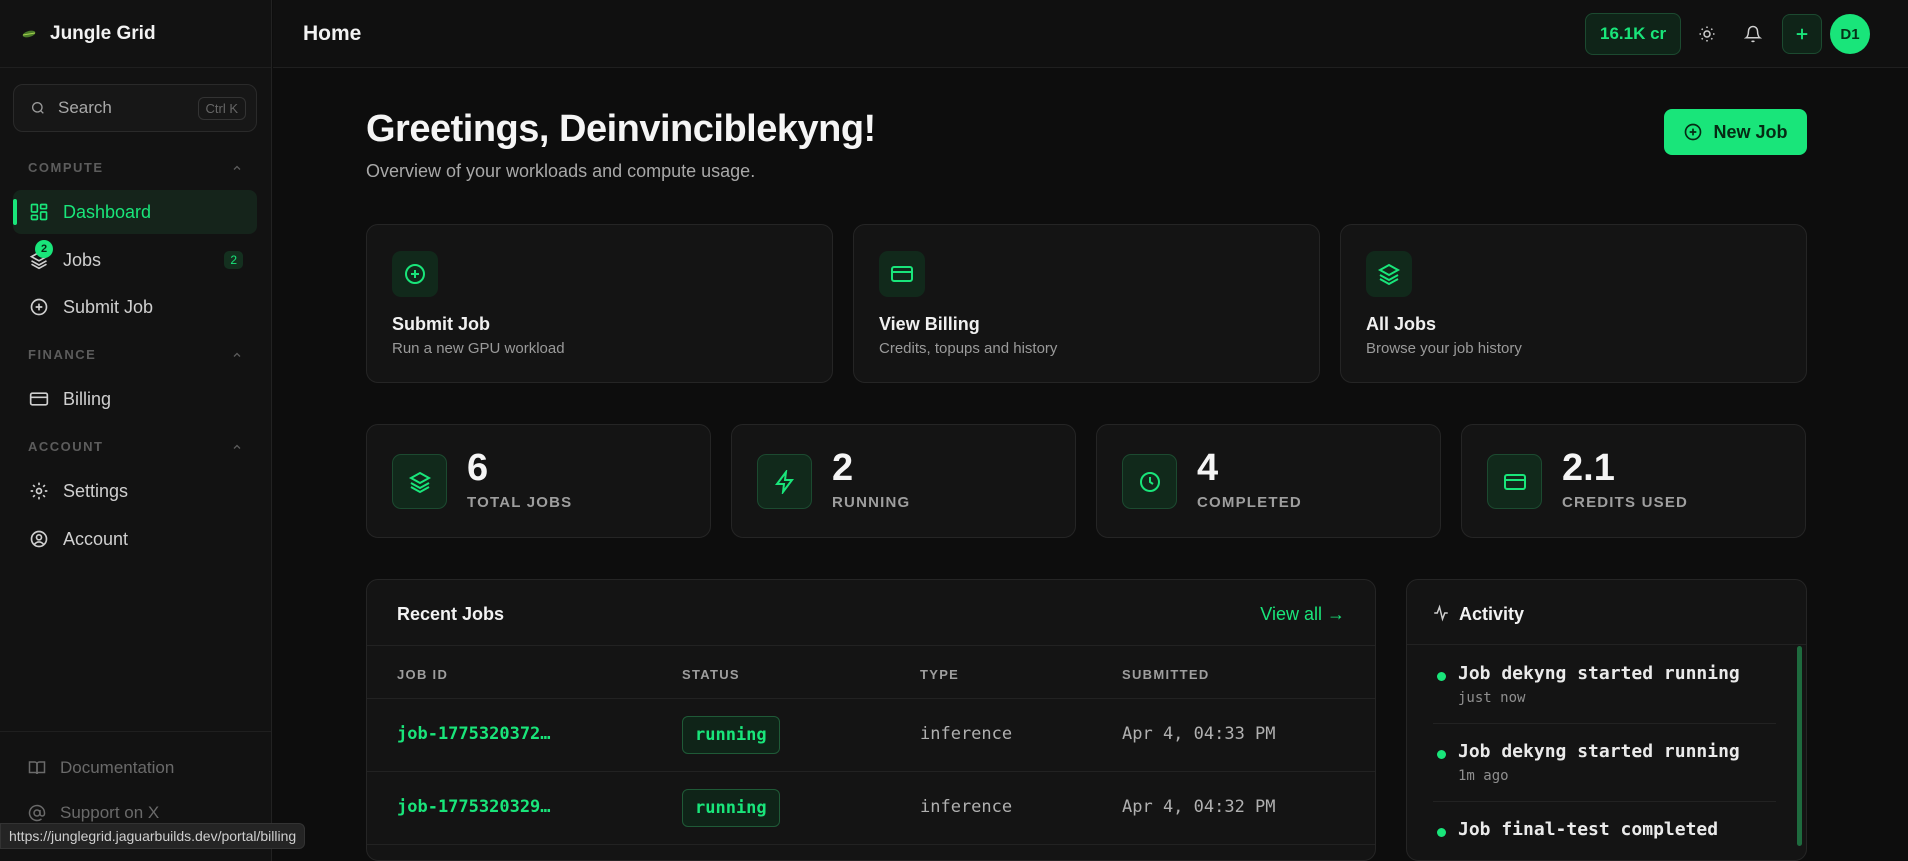 Image resolution: width=1908 pixels, height=861 pixels. What do you see at coordinates (66, 446) in the screenshot?
I see `section-account-label: ACCOUNT` at bounding box center [66, 446].